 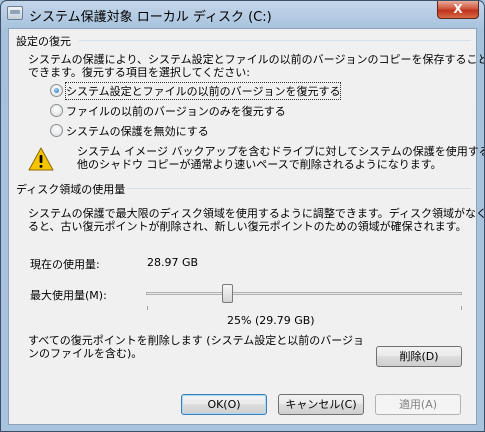 What do you see at coordinates (228, 293) in the screenshot?
I see `max-usage-slider-thumb` at bounding box center [228, 293].